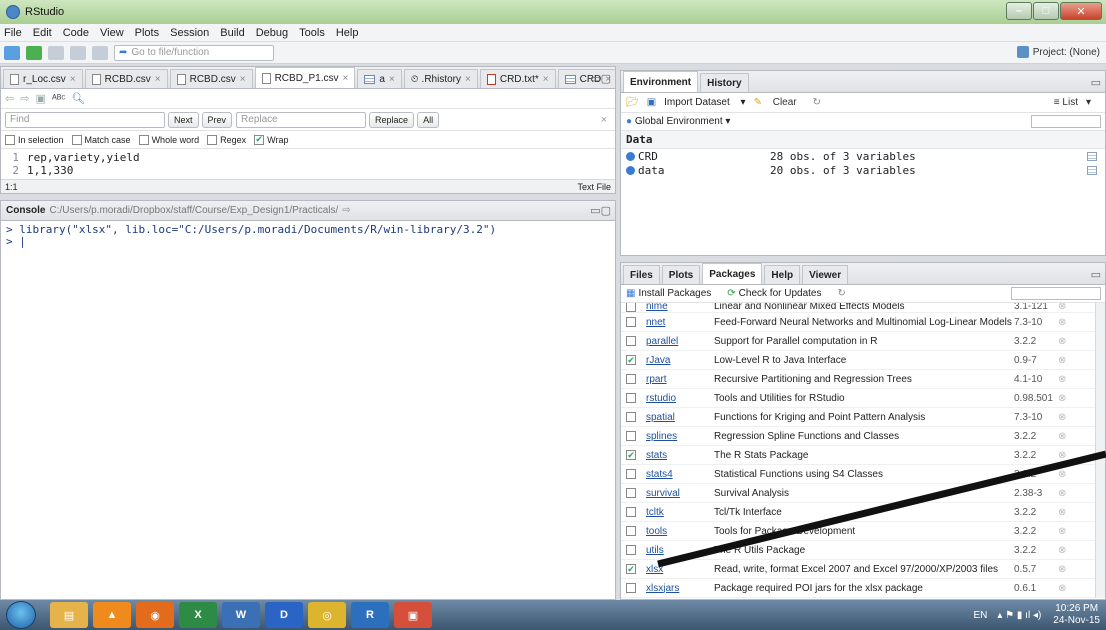 The image size is (1106, 630). I want to click on replace-all-button: All, so click(428, 119).